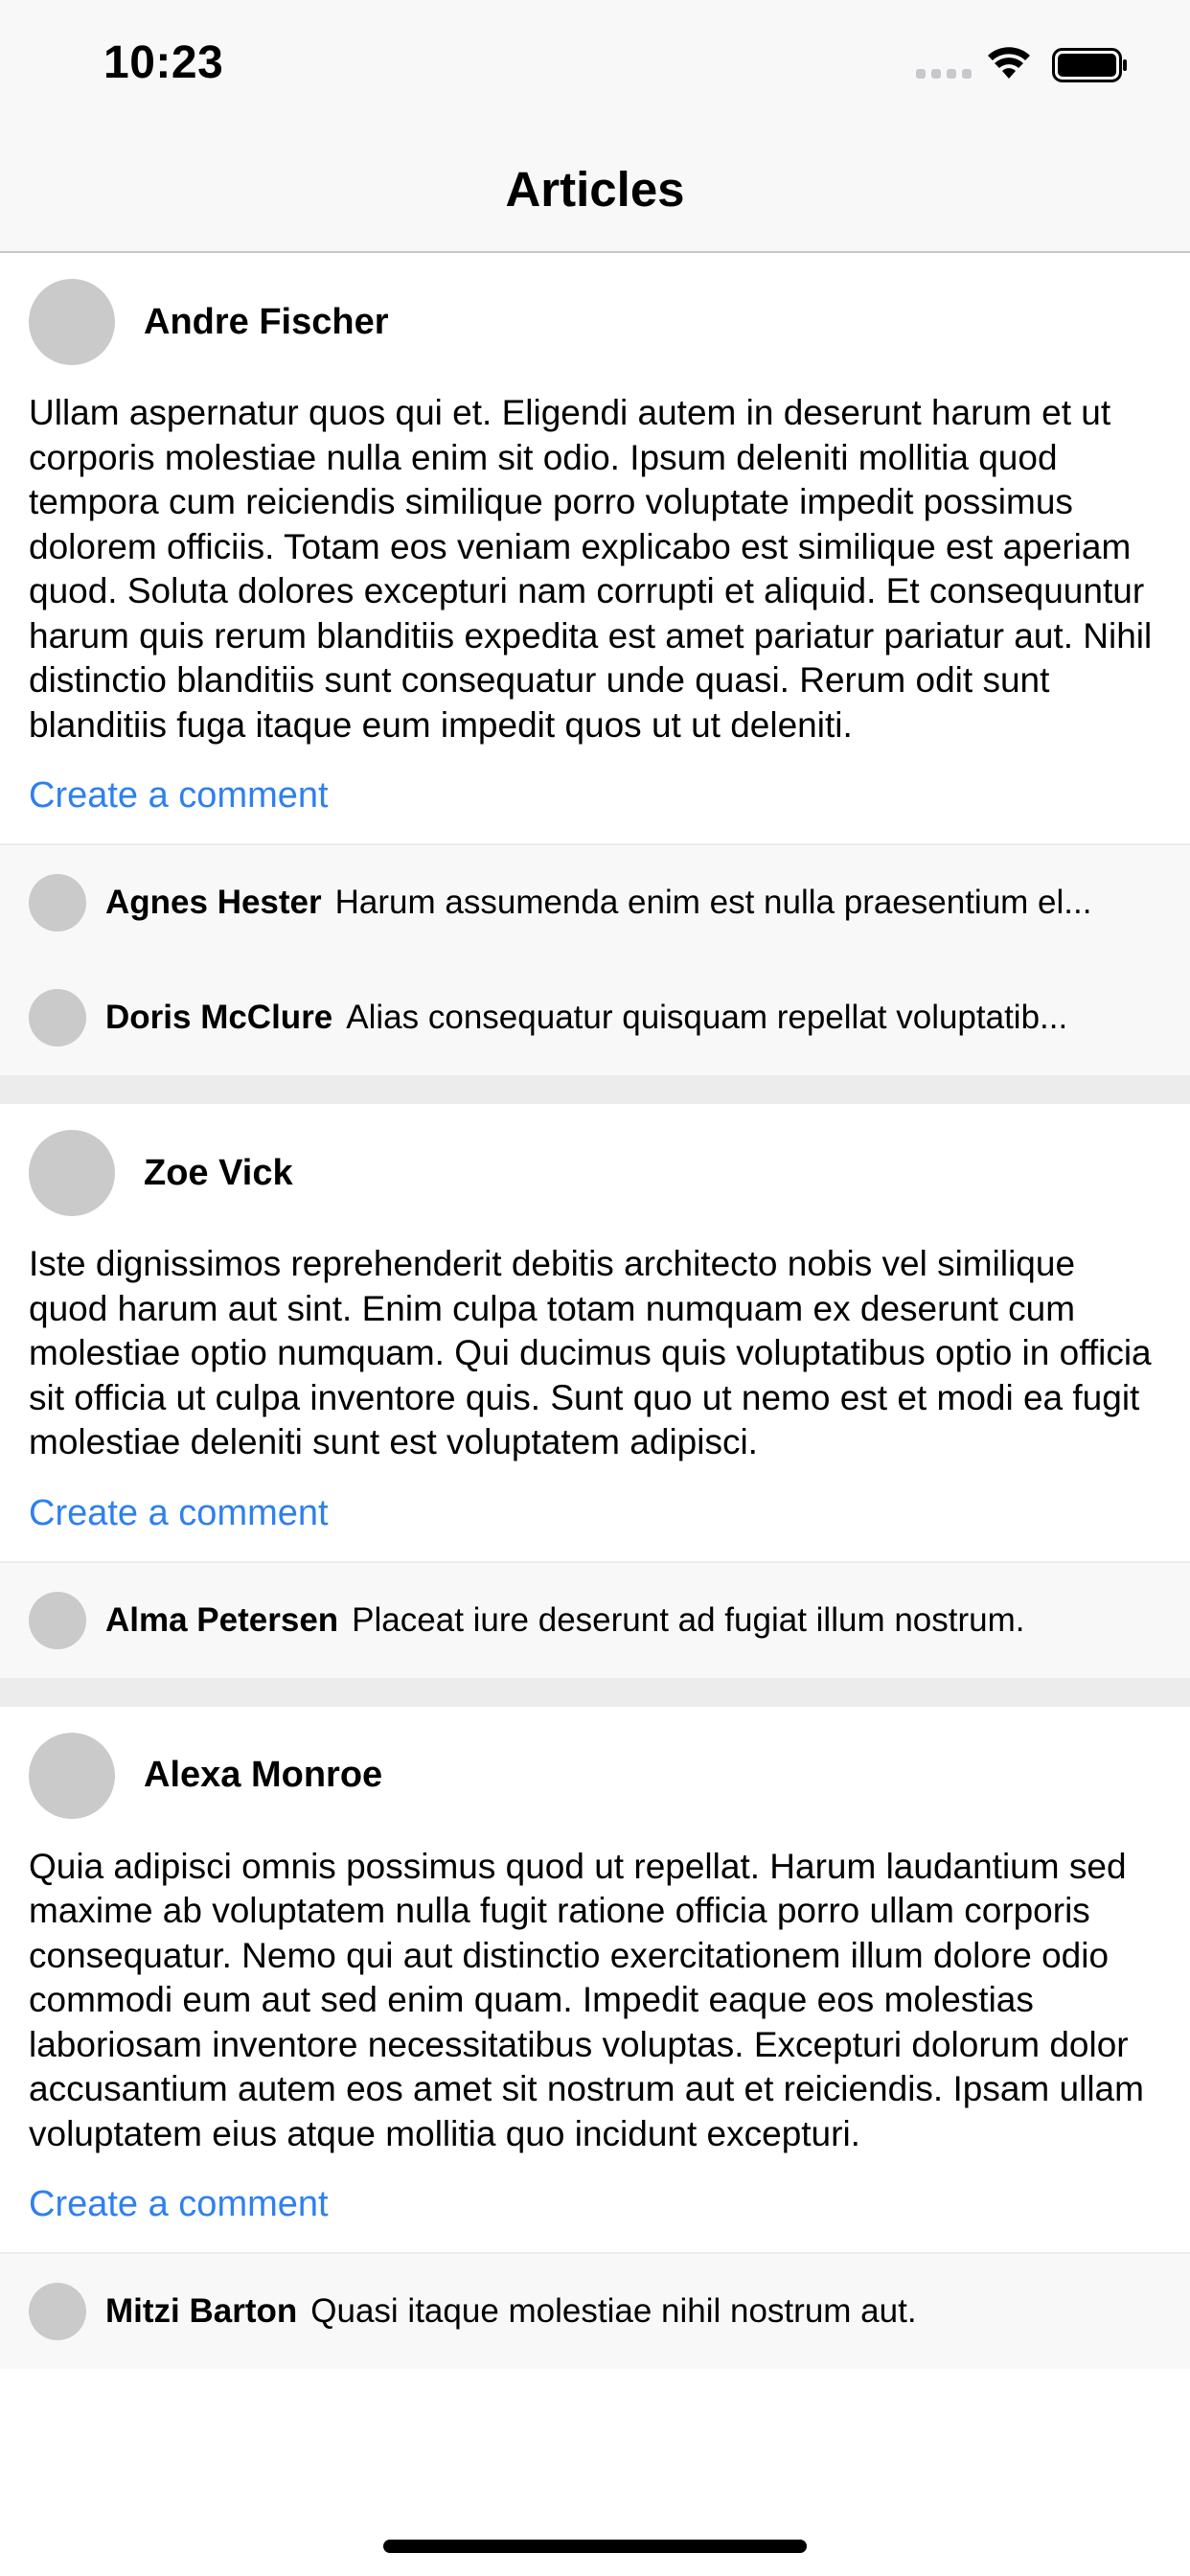 The height and width of the screenshot is (2576, 1190). I want to click on comment-author: Alma Petersen, so click(222, 1619).